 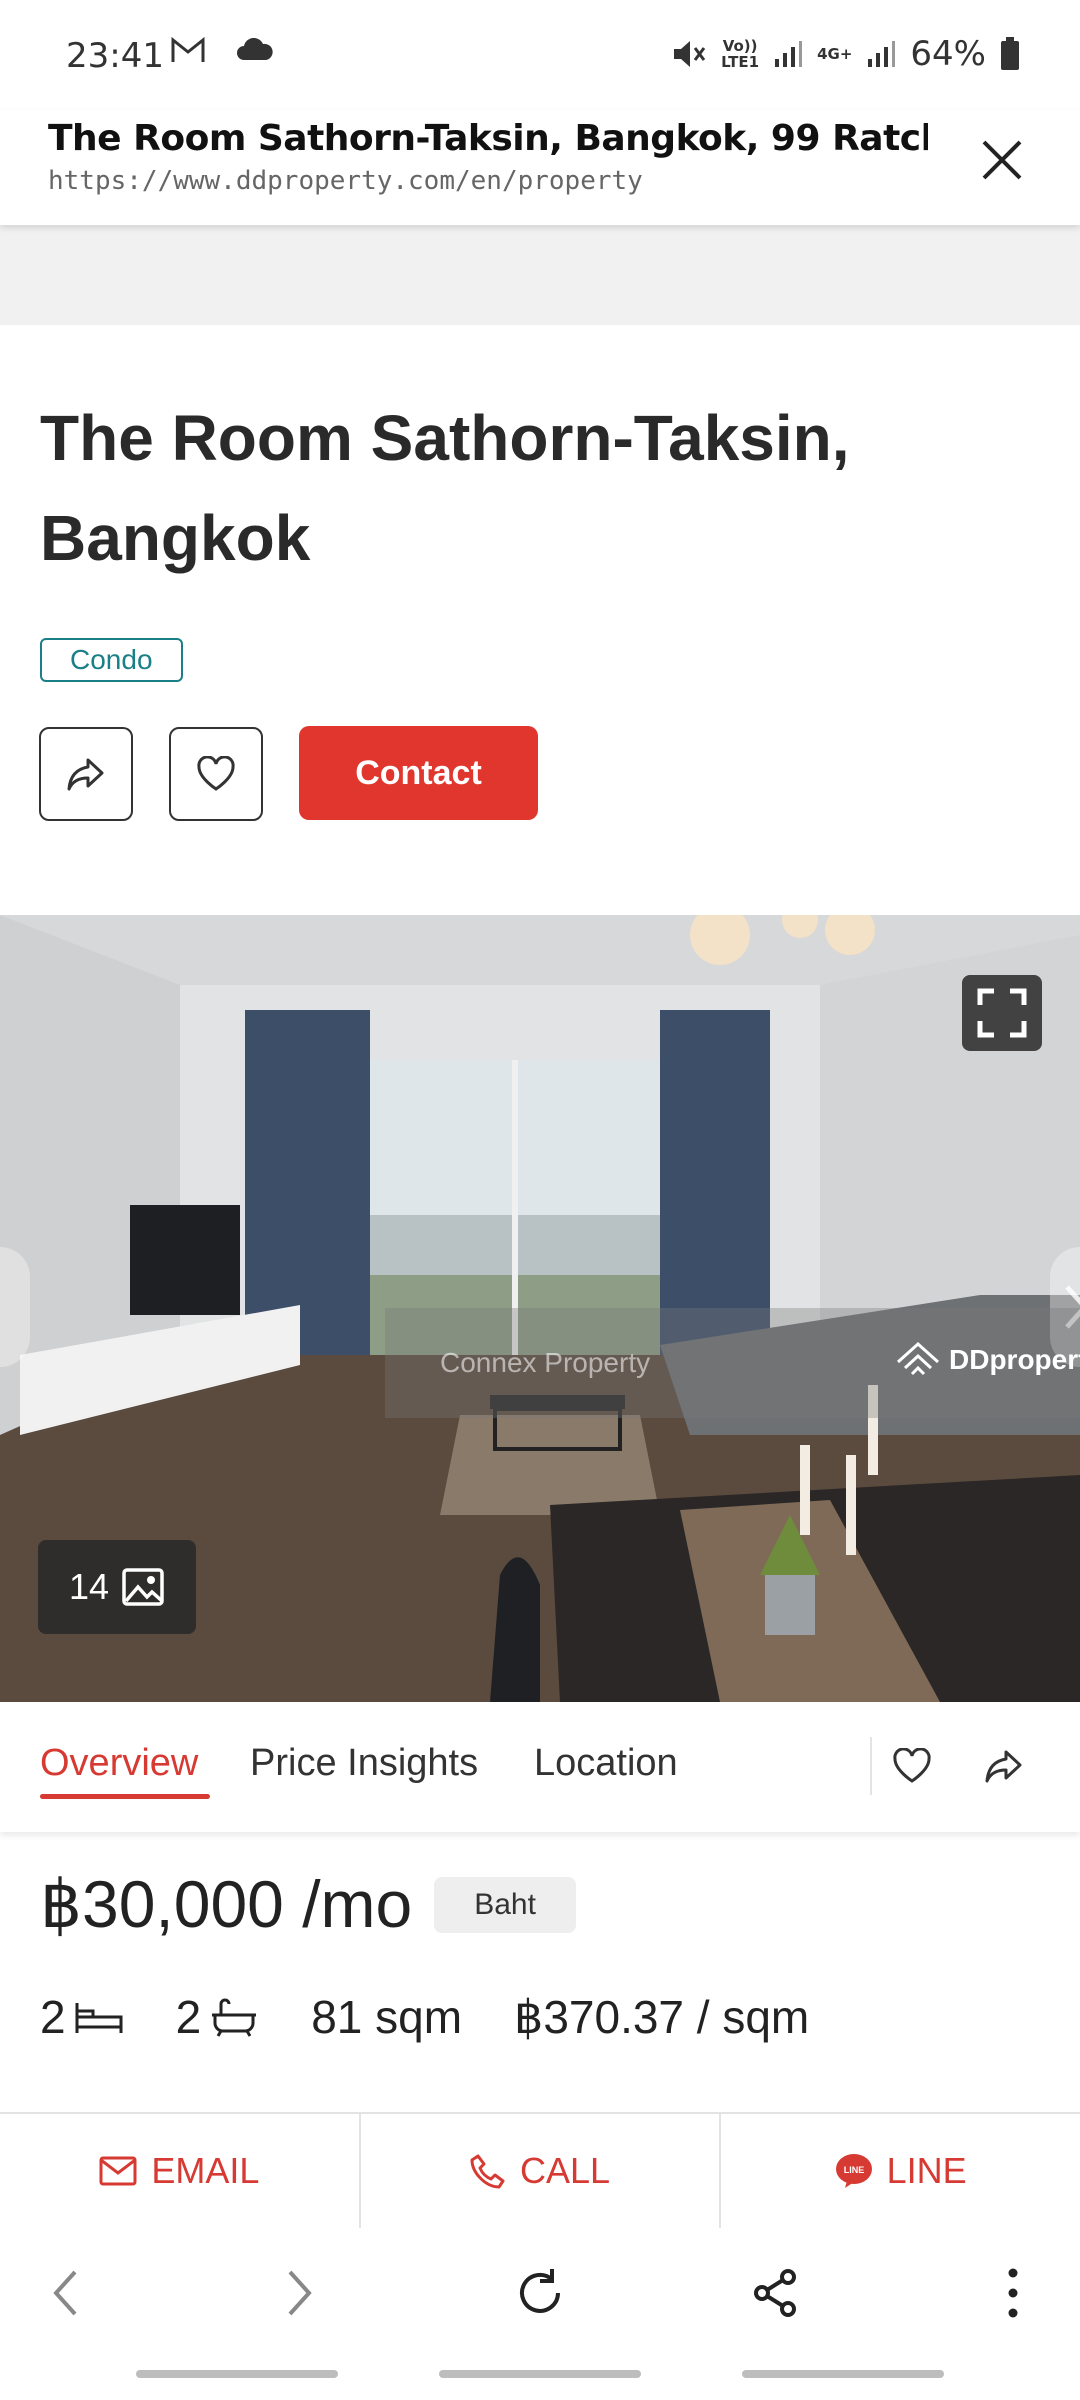 What do you see at coordinates (99, 2018) in the screenshot?
I see `bed-icon` at bounding box center [99, 2018].